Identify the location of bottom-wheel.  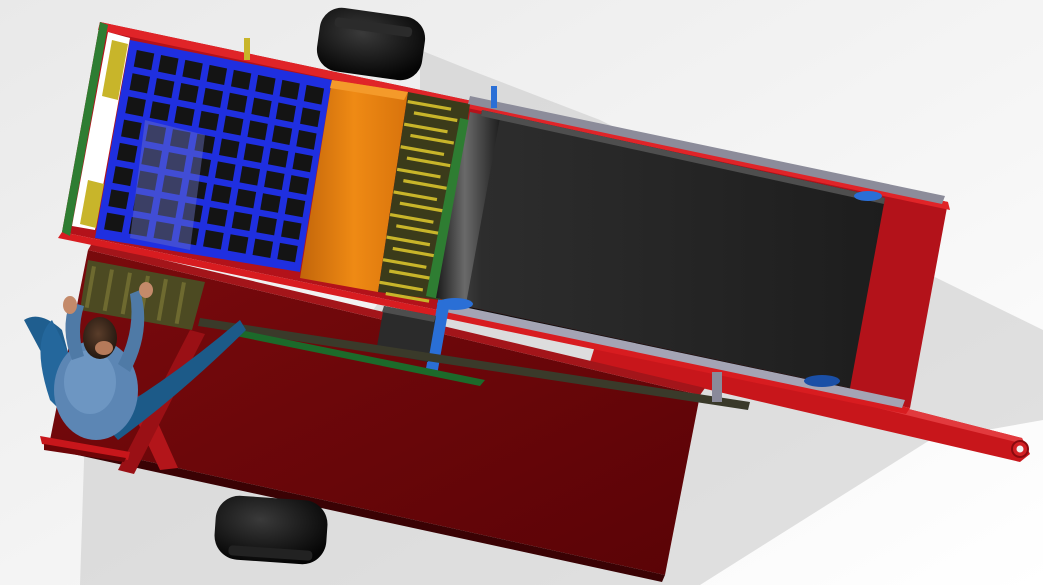
(271, 530).